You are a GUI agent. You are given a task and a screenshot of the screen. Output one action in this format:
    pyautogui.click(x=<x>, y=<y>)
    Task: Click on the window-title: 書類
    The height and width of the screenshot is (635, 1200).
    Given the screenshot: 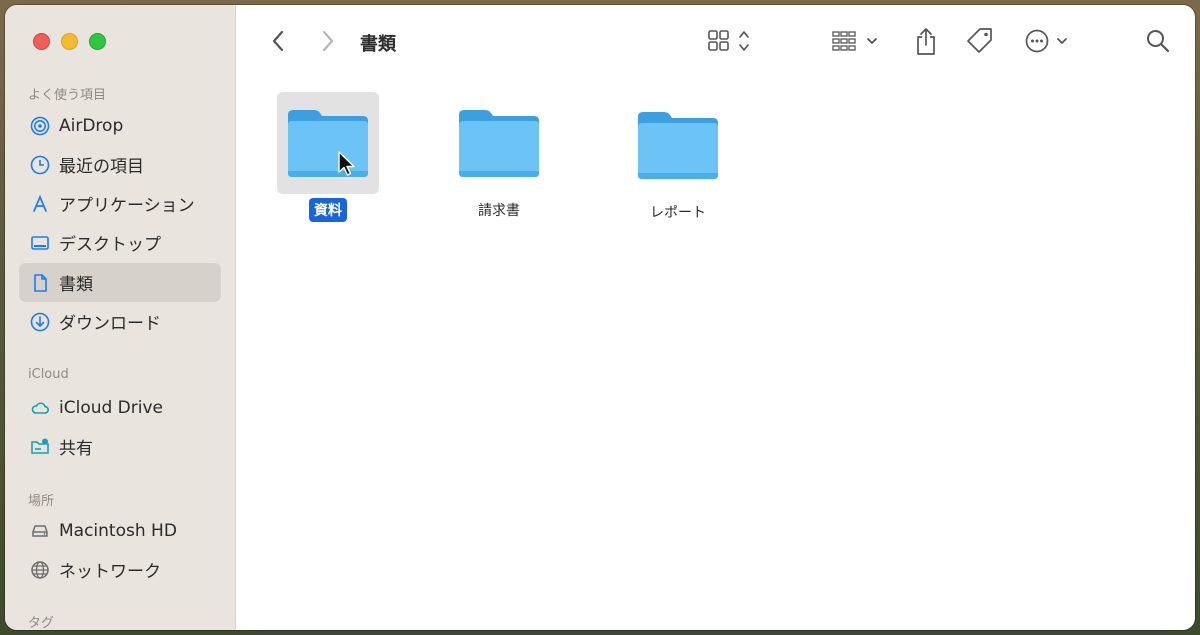 What is the action you would take?
    pyautogui.click(x=378, y=44)
    